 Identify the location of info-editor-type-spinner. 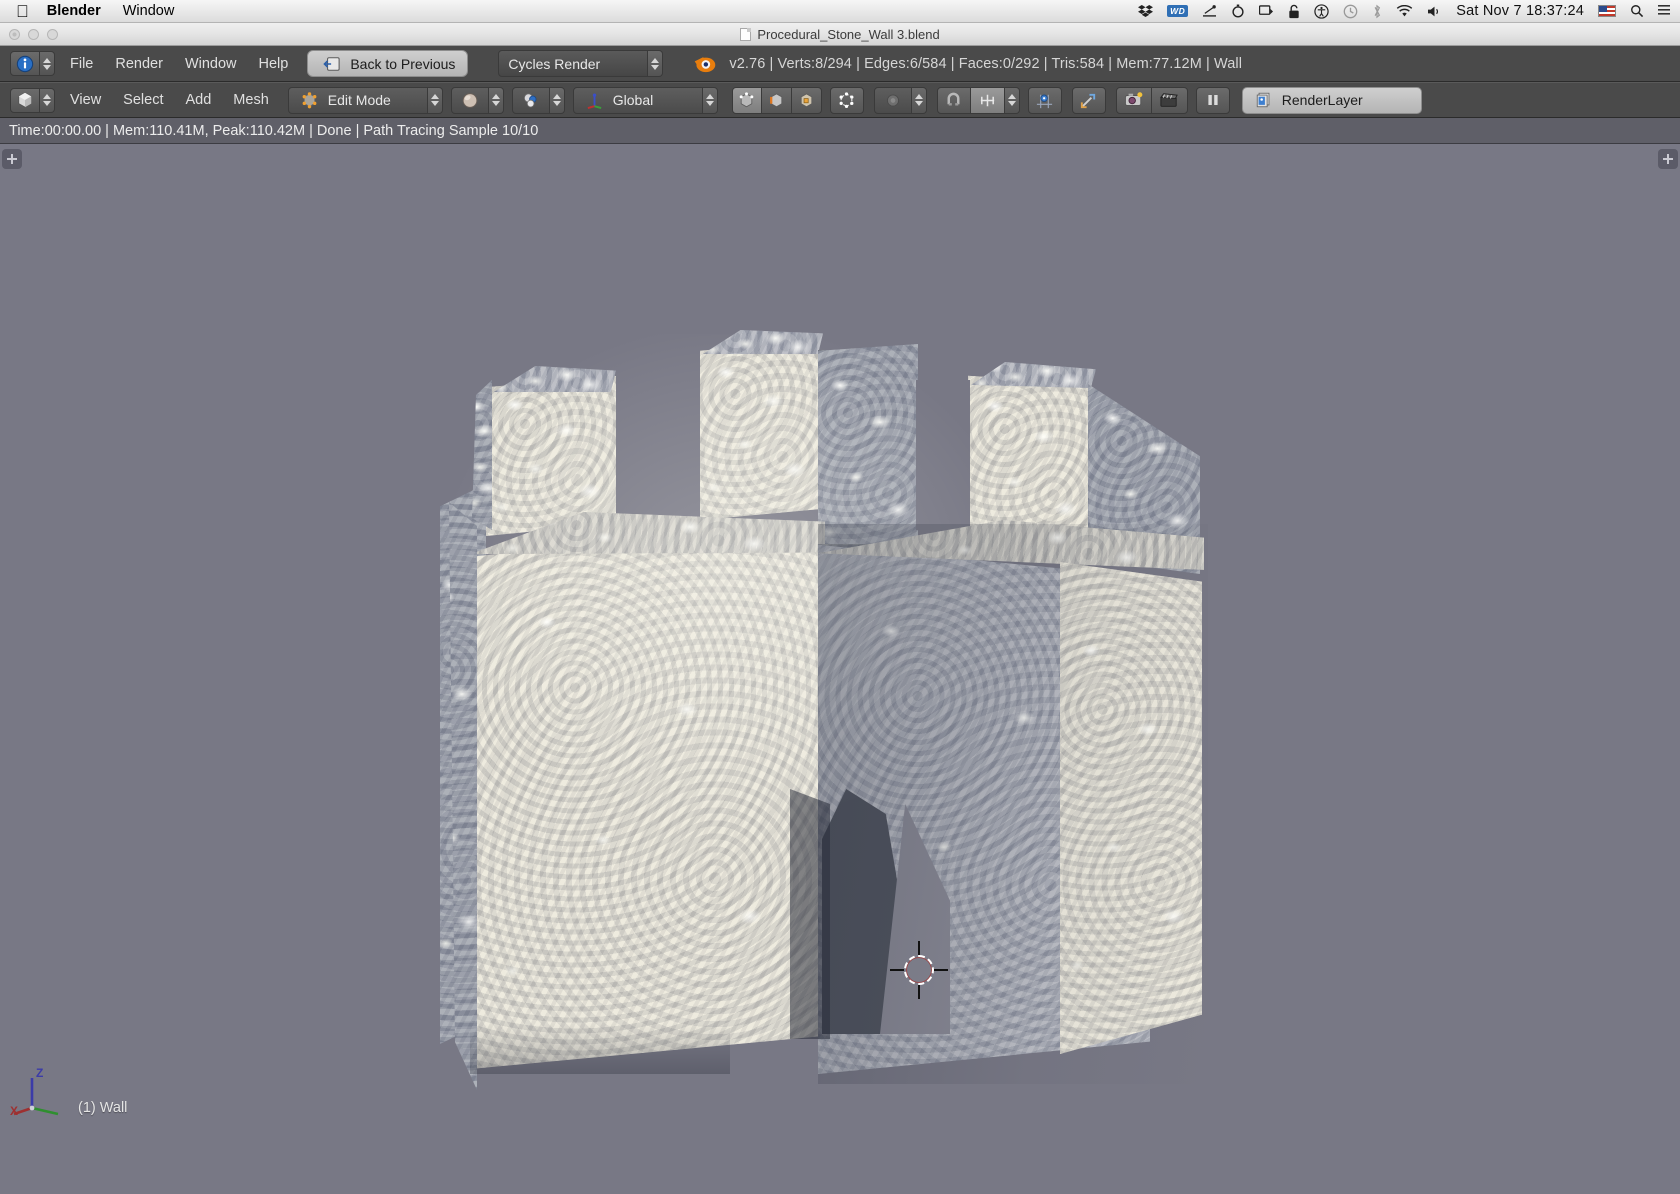
(47, 63).